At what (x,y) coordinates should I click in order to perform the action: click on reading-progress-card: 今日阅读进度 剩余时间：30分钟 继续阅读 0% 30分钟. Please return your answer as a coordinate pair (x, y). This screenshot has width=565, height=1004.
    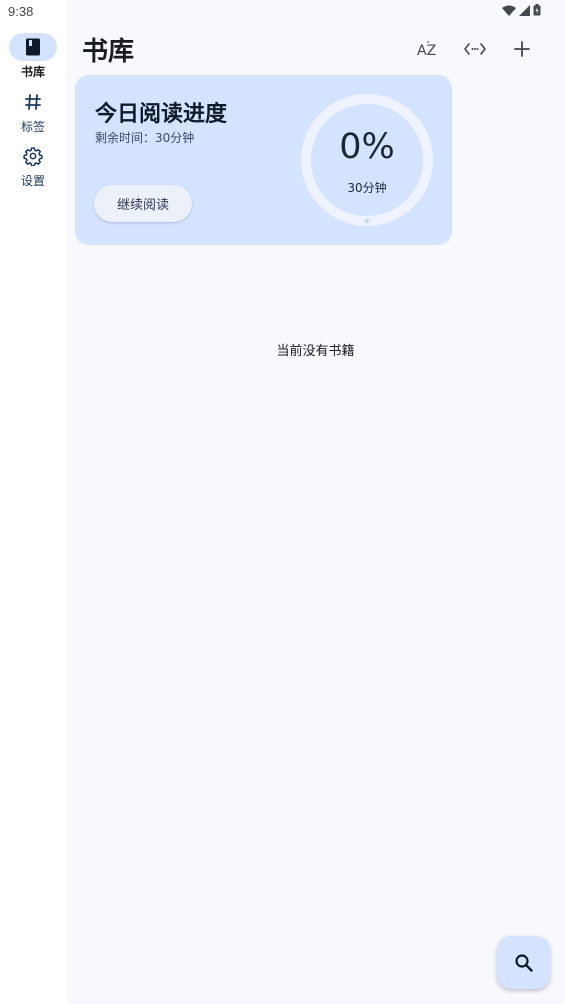
    Looking at the image, I should click on (263, 160).